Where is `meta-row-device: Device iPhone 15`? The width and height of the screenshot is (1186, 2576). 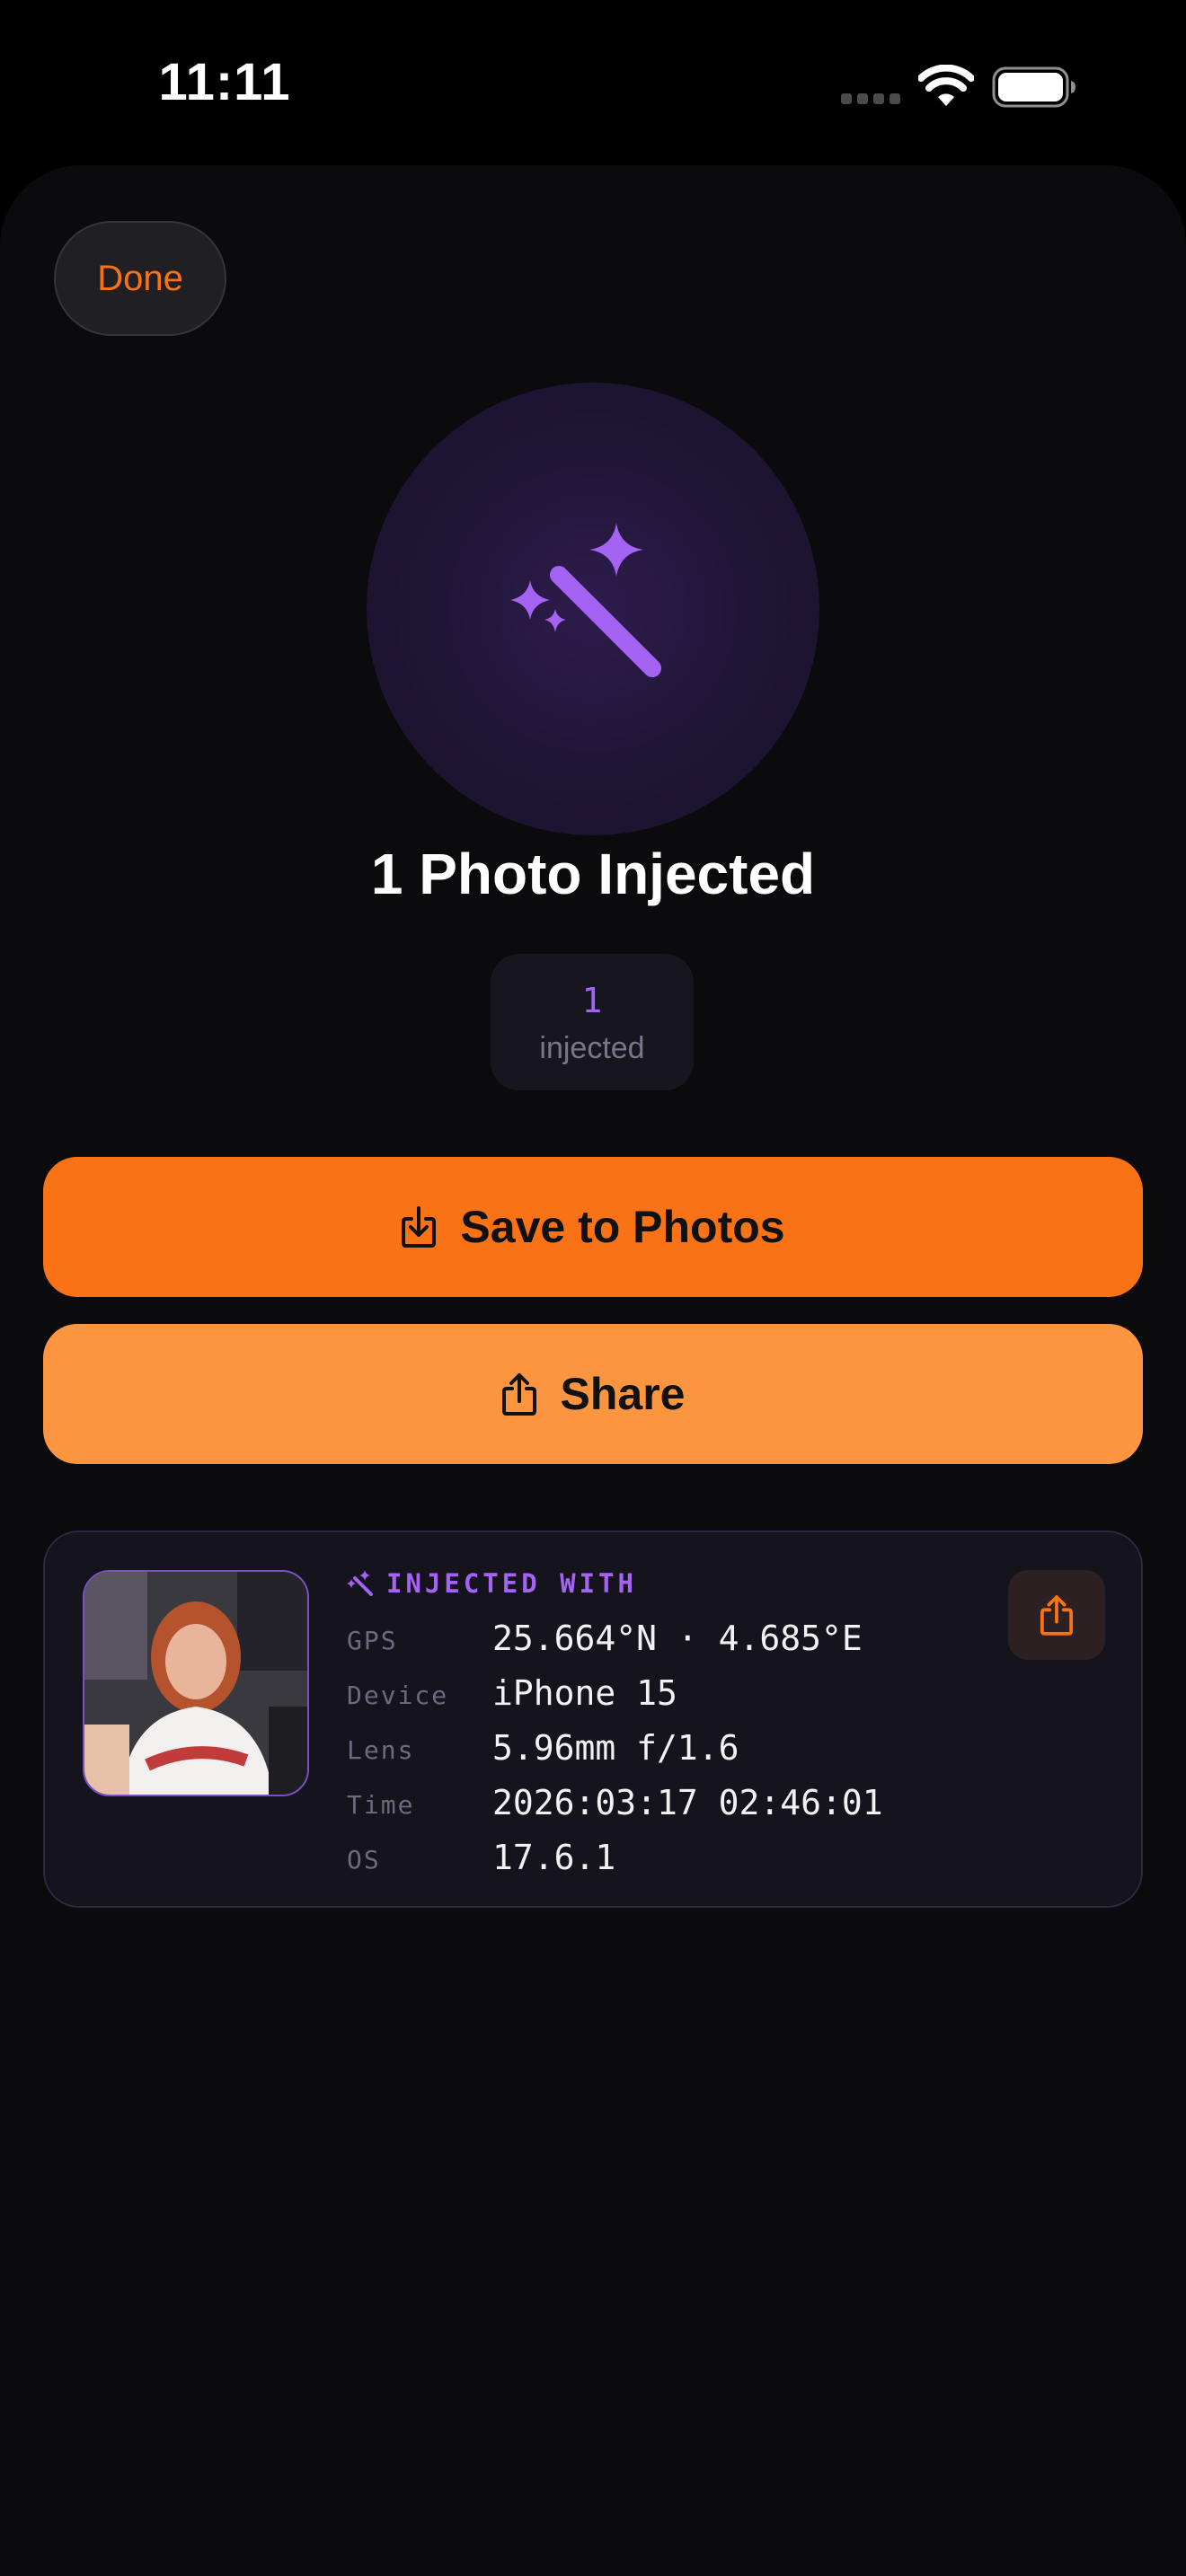
meta-row-device: Device iPhone 15 is located at coordinates (661, 1695).